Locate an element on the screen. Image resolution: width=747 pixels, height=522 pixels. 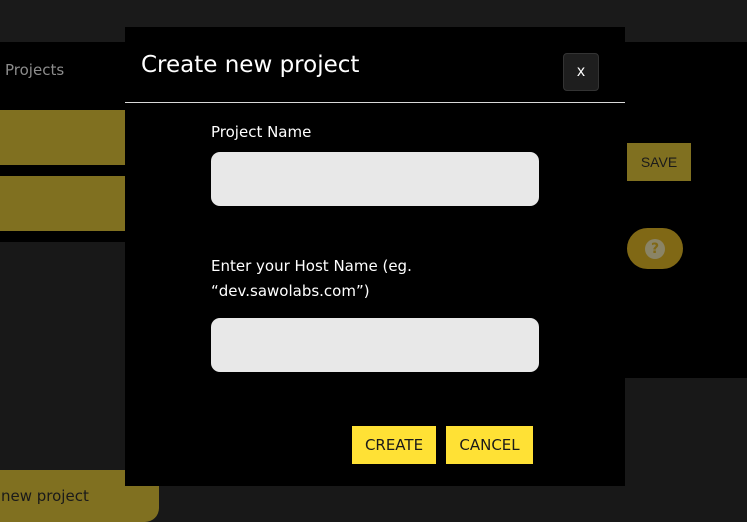
cancel-button: CANCEL is located at coordinates (489, 445).